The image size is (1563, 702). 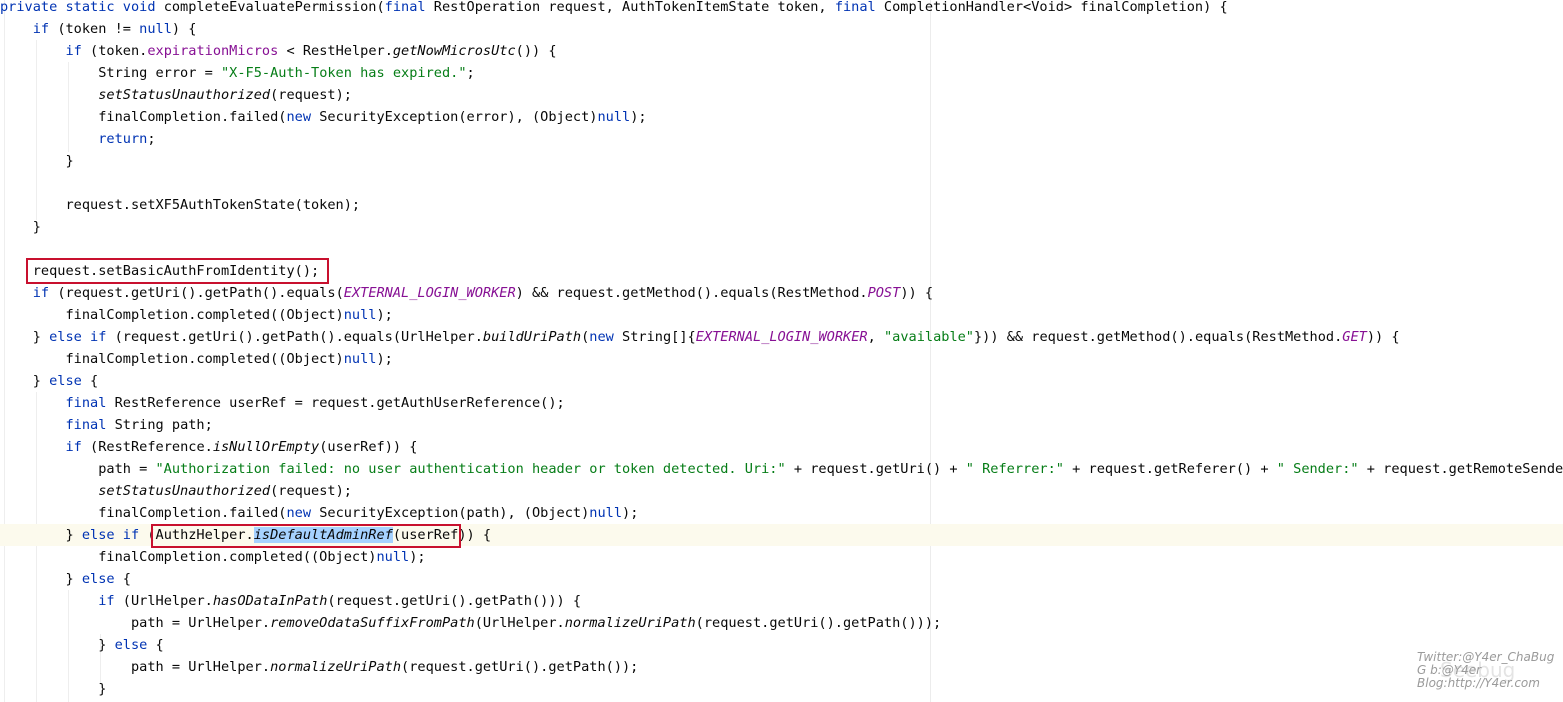 I want to click on code-token: ()) {, so click(x=536, y=51).